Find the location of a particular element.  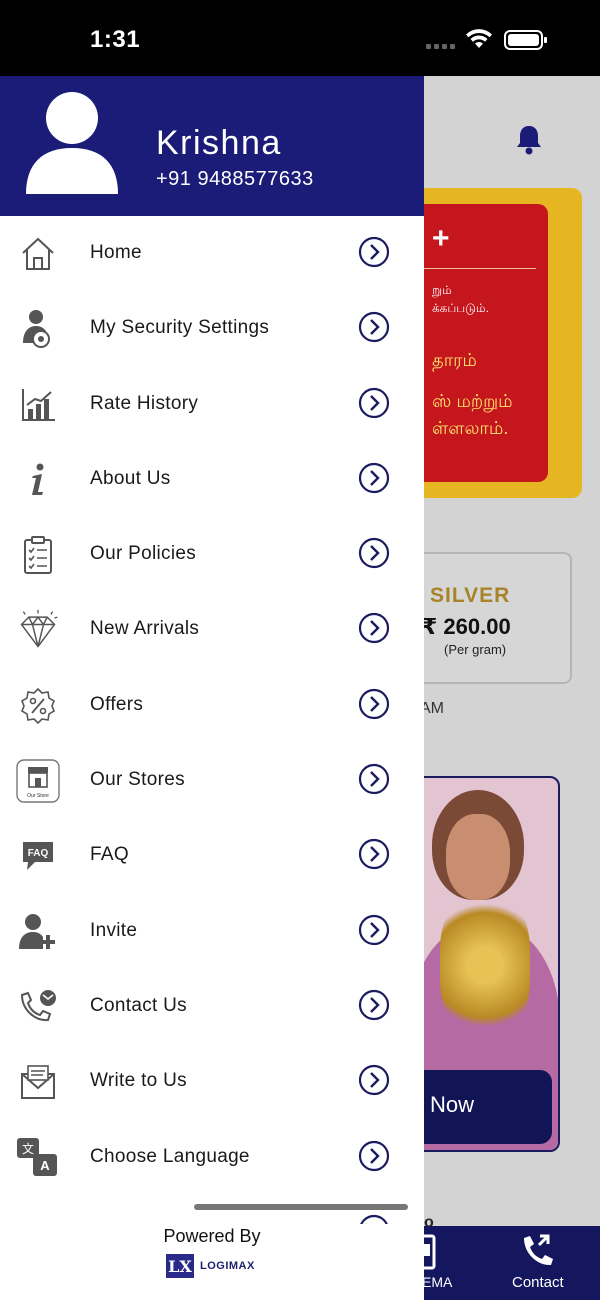

menu-item-choose-language: 文A Choose Language is located at coordinates (212, 1157).